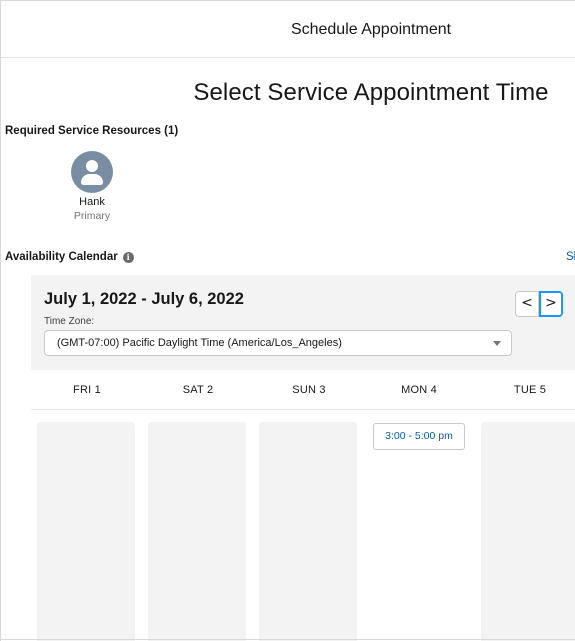 This screenshot has width=575, height=641. Describe the element at coordinates (527, 304) in the screenshot. I see `chevron-left-icon: <` at that location.